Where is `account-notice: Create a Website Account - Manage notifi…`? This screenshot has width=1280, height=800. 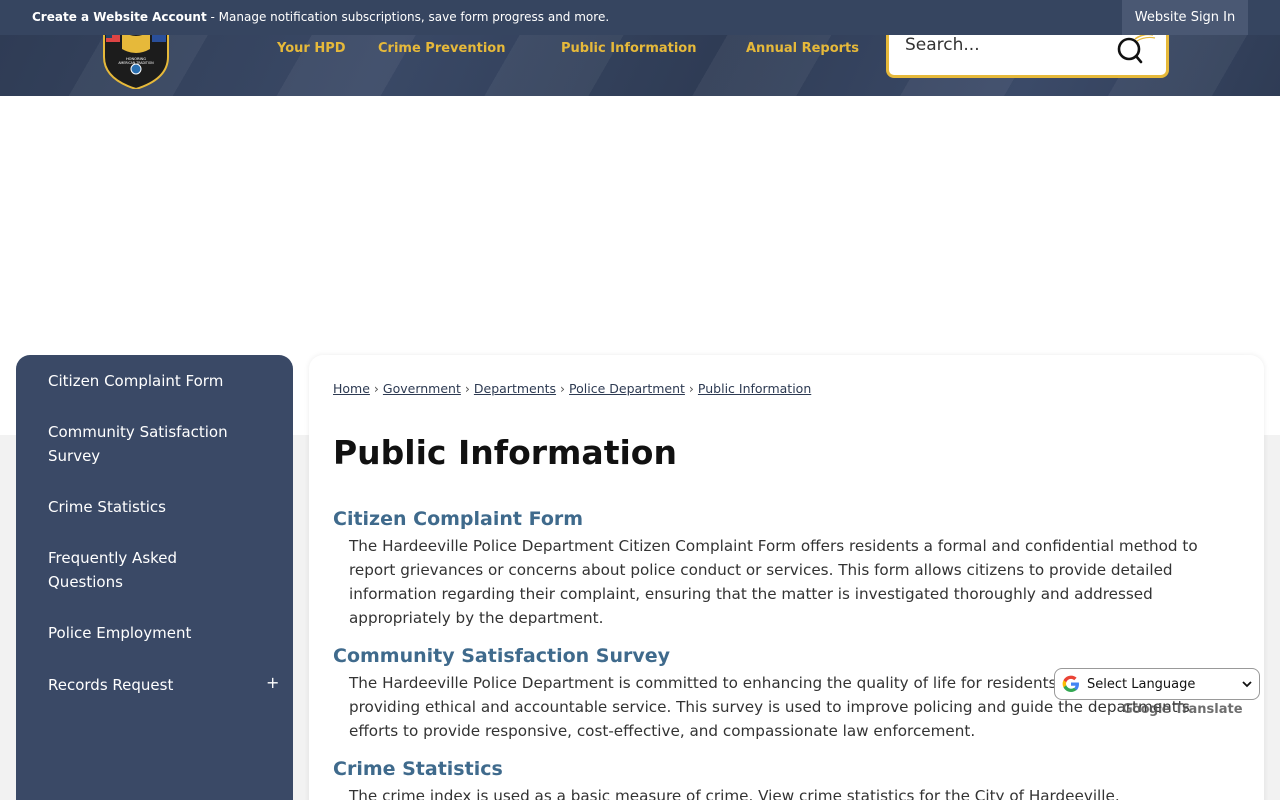 account-notice: Create a Website Account - Manage notifi… is located at coordinates (320, 17).